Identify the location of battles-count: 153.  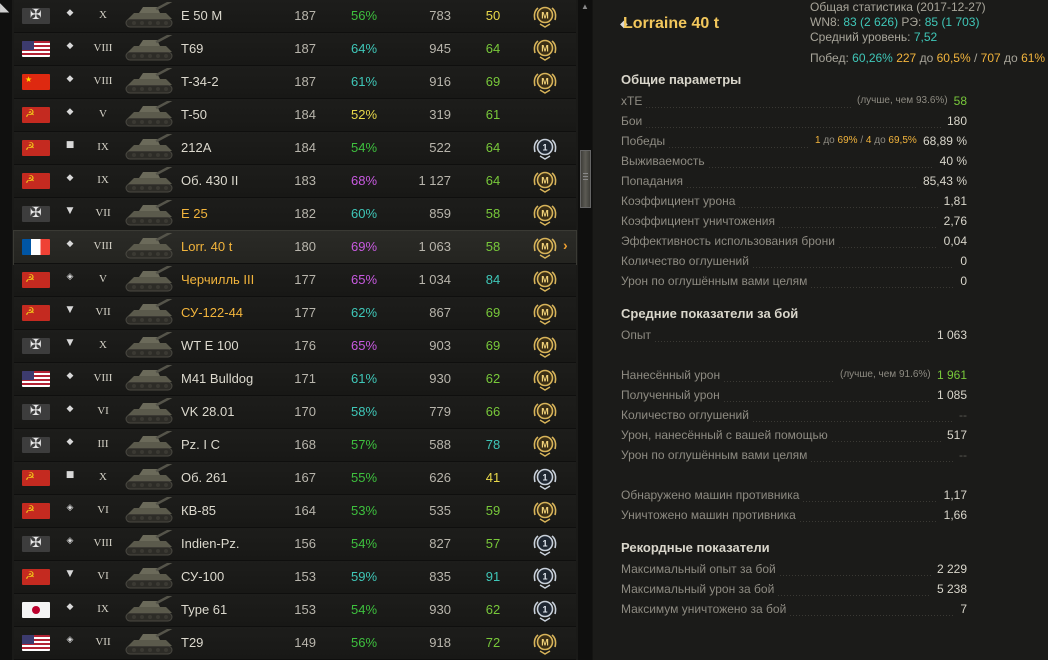
(305, 609).